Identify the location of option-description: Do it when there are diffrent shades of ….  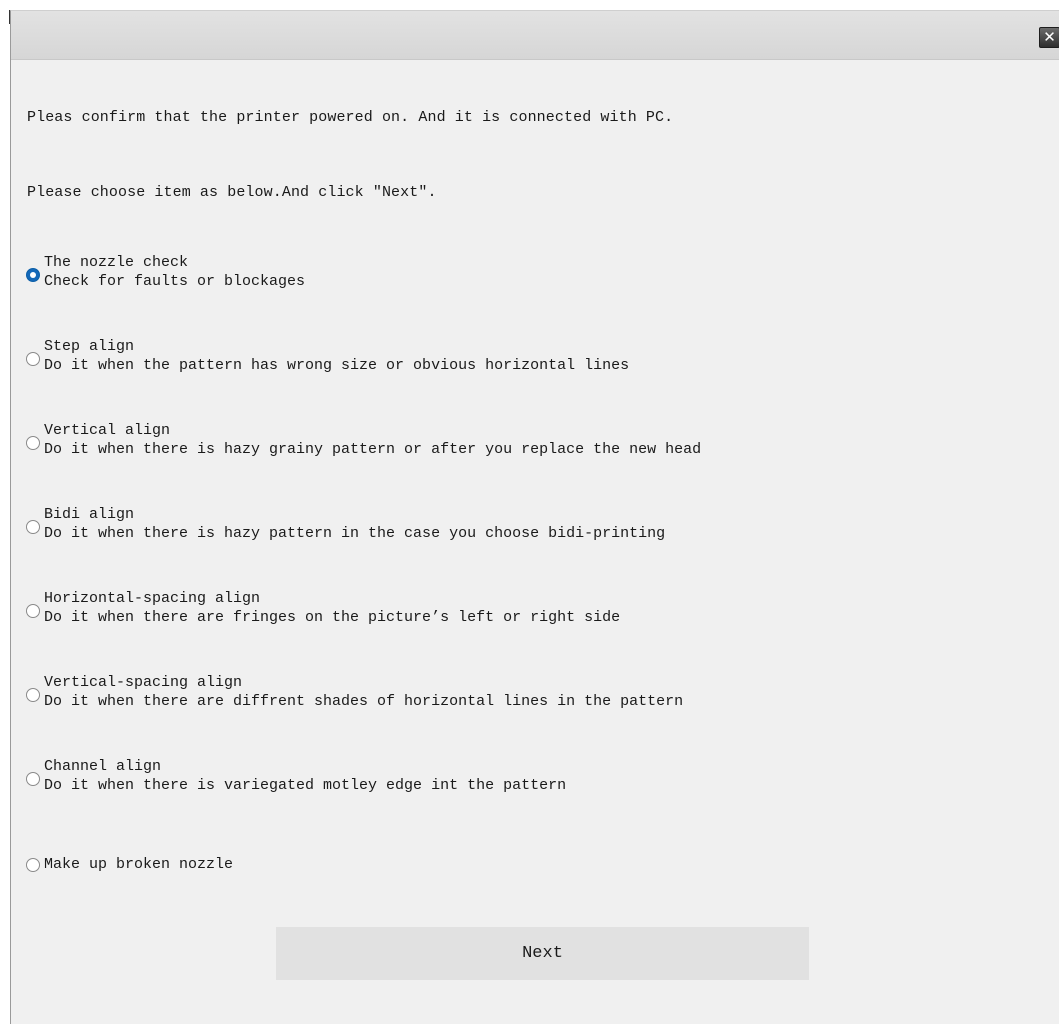
(364, 701).